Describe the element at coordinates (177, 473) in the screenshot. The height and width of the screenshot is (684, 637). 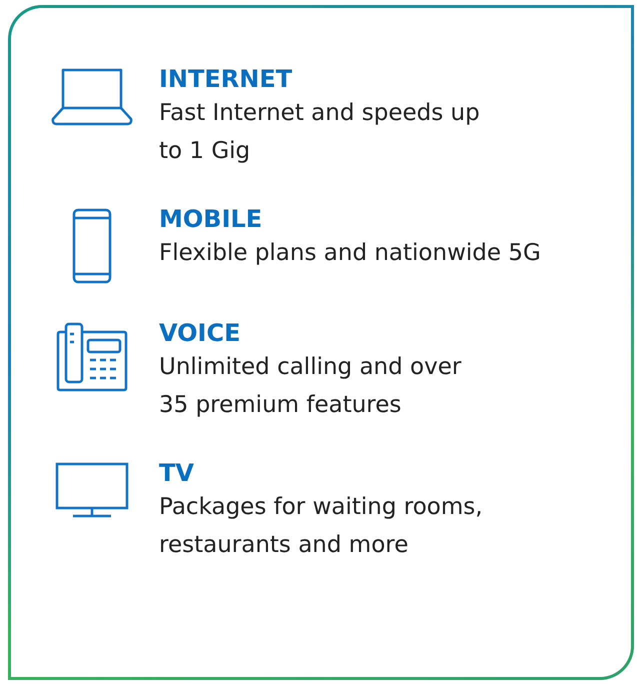
I see `service-title: TV` at that location.